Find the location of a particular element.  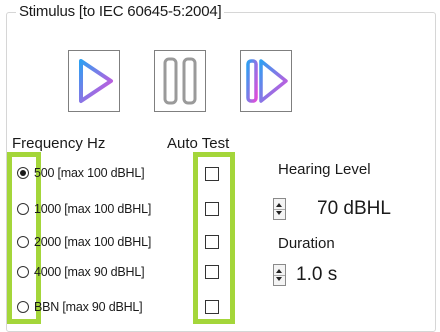

frequency-option-label: 1000 [max 100 dBHL] is located at coordinates (93, 209).